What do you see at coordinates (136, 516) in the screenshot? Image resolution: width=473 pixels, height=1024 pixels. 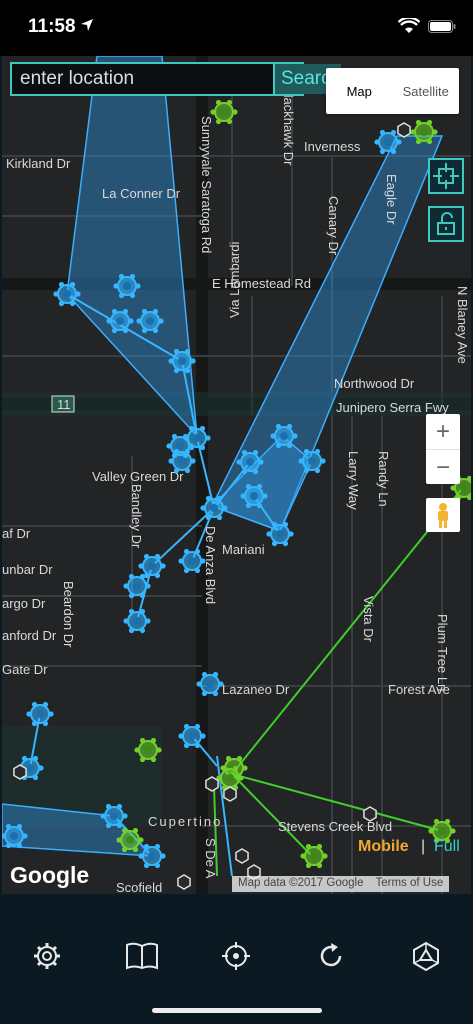 I see `label-bandley: Bandley Dr` at bounding box center [136, 516].